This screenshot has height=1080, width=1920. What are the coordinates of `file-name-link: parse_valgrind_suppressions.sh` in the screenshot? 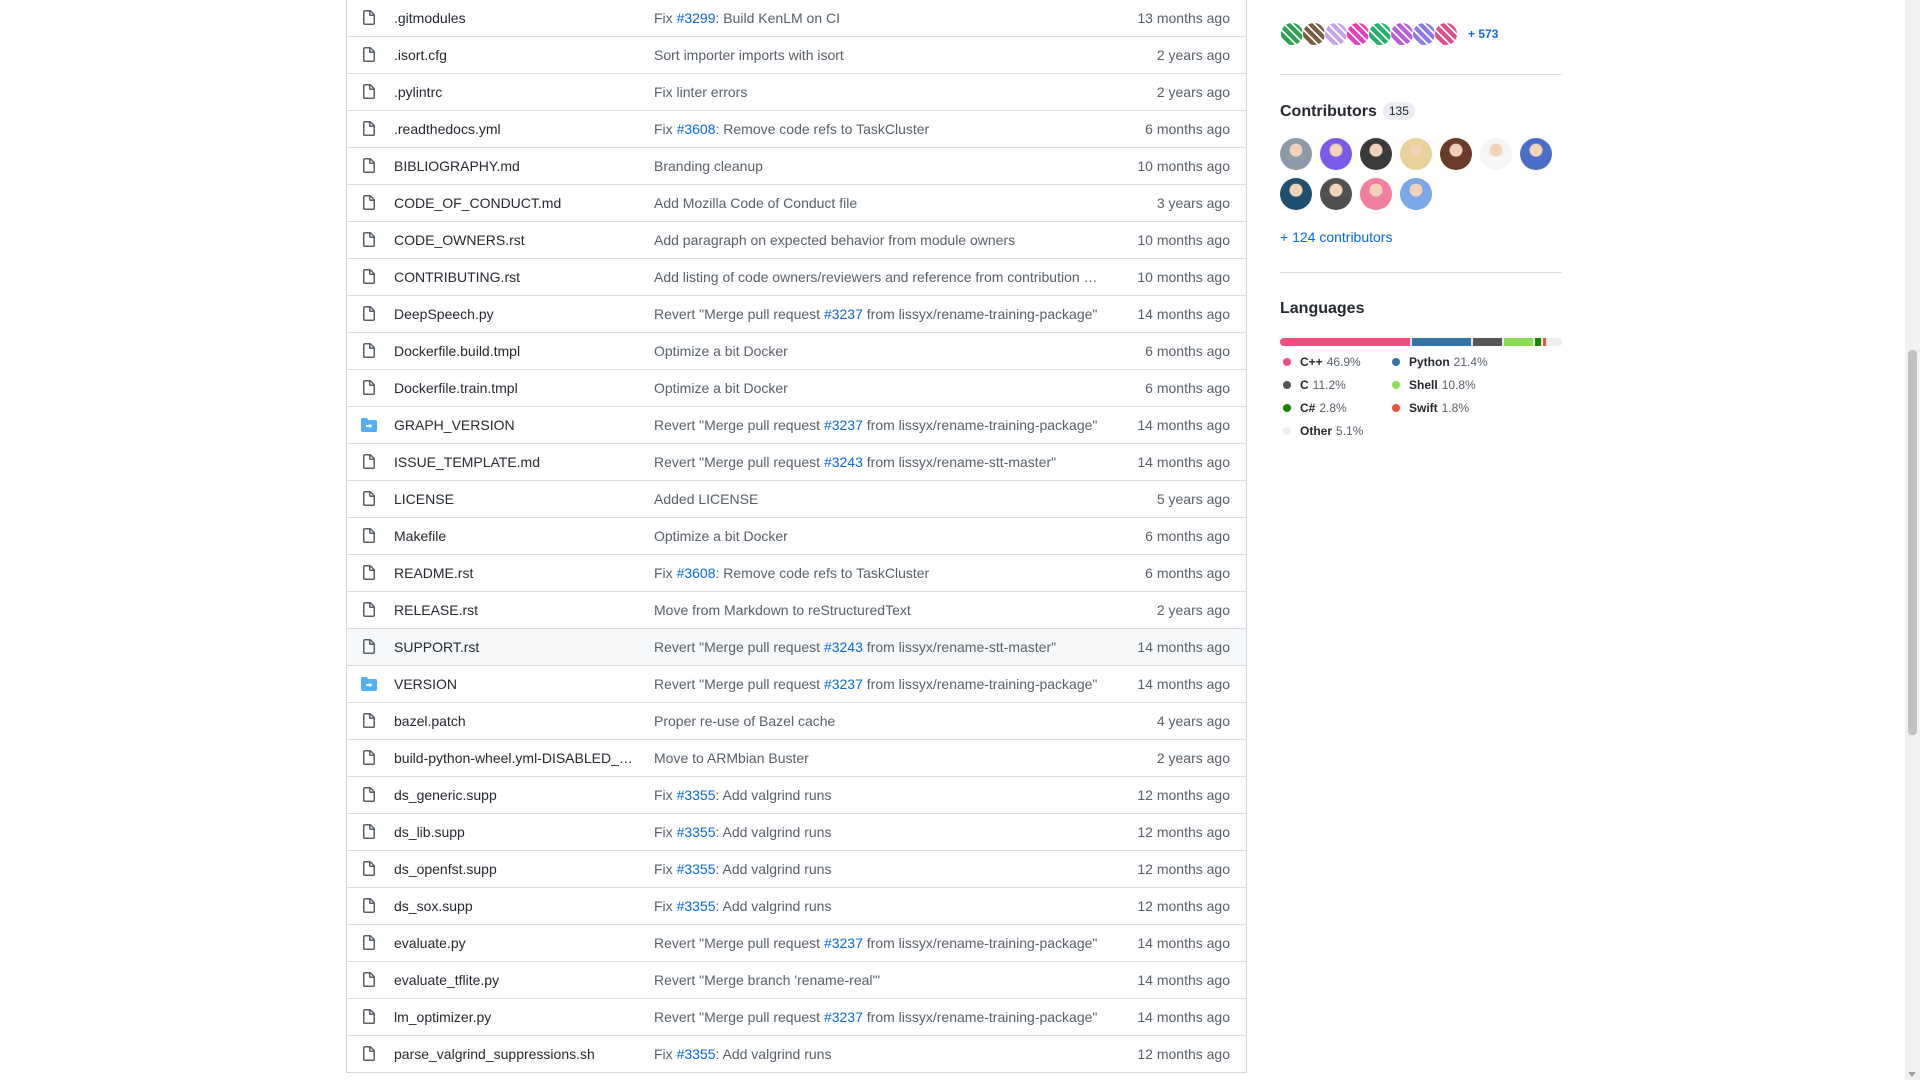 It's located at (514, 1054).